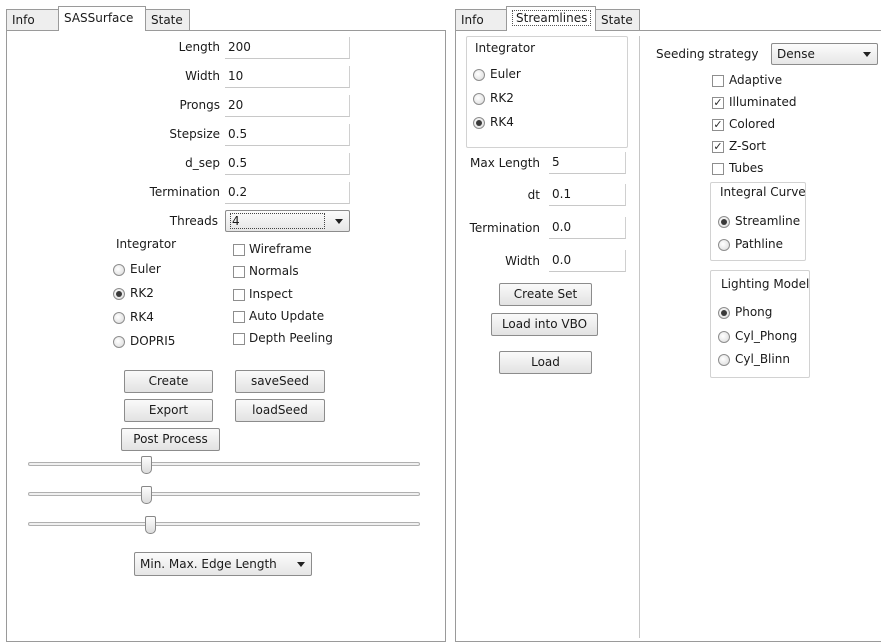 This screenshot has height=642, width=881. What do you see at coordinates (239, 272) in the screenshot?
I see `normals-checkbox` at bounding box center [239, 272].